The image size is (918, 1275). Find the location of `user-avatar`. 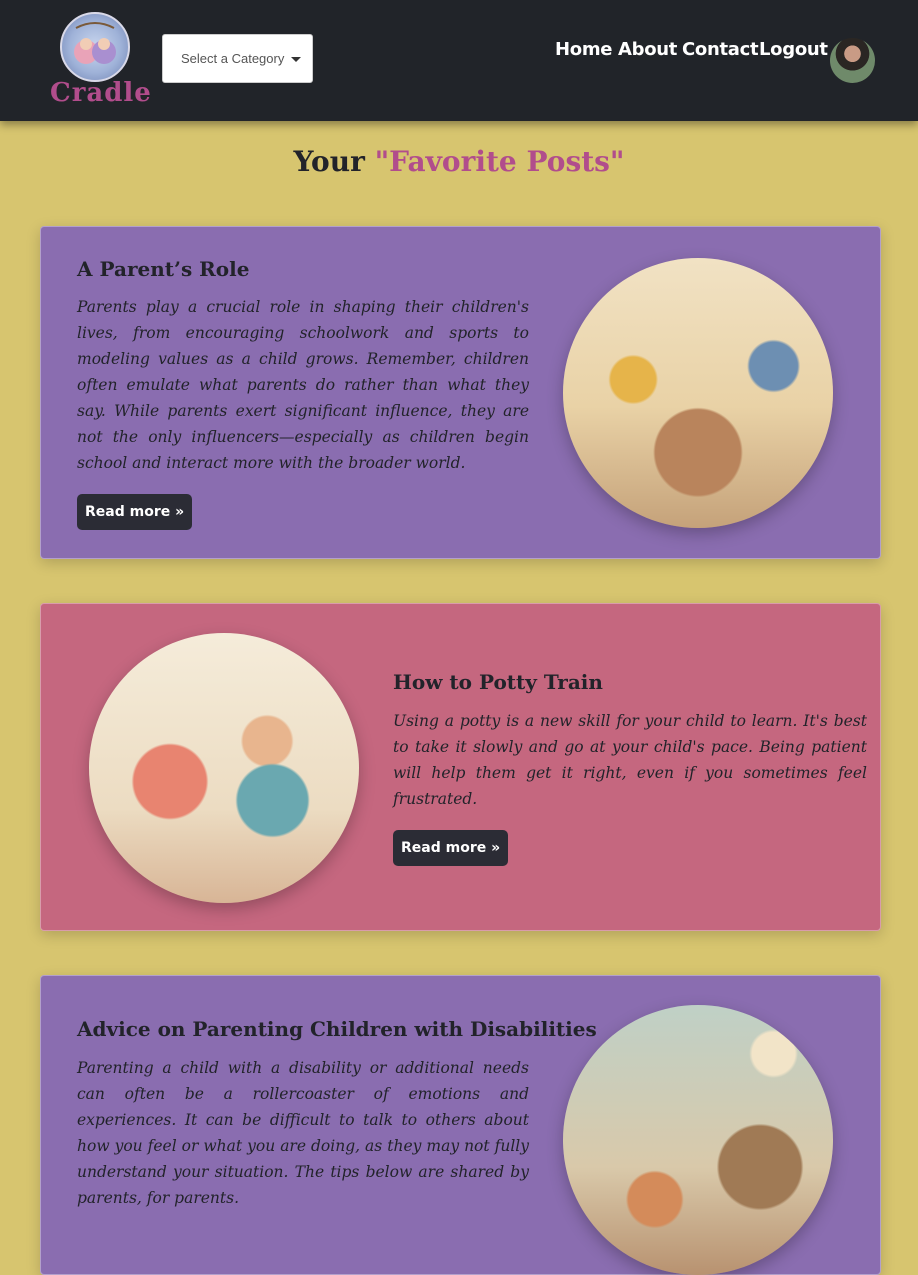

user-avatar is located at coordinates (852, 60).